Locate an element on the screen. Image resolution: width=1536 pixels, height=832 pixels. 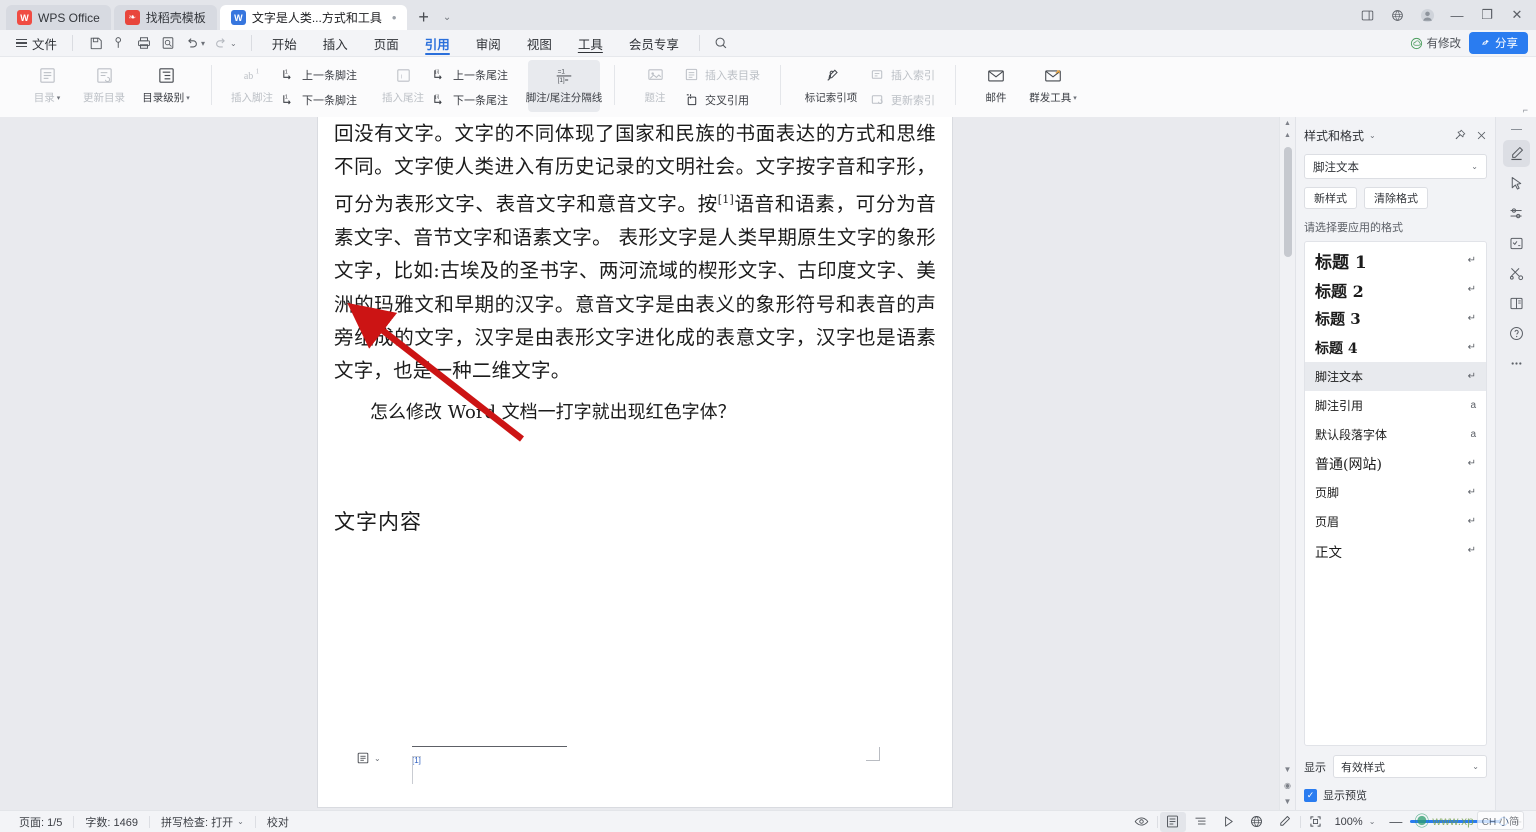
undo-caret-icon: ▾ is located at coordinates (204, 43).